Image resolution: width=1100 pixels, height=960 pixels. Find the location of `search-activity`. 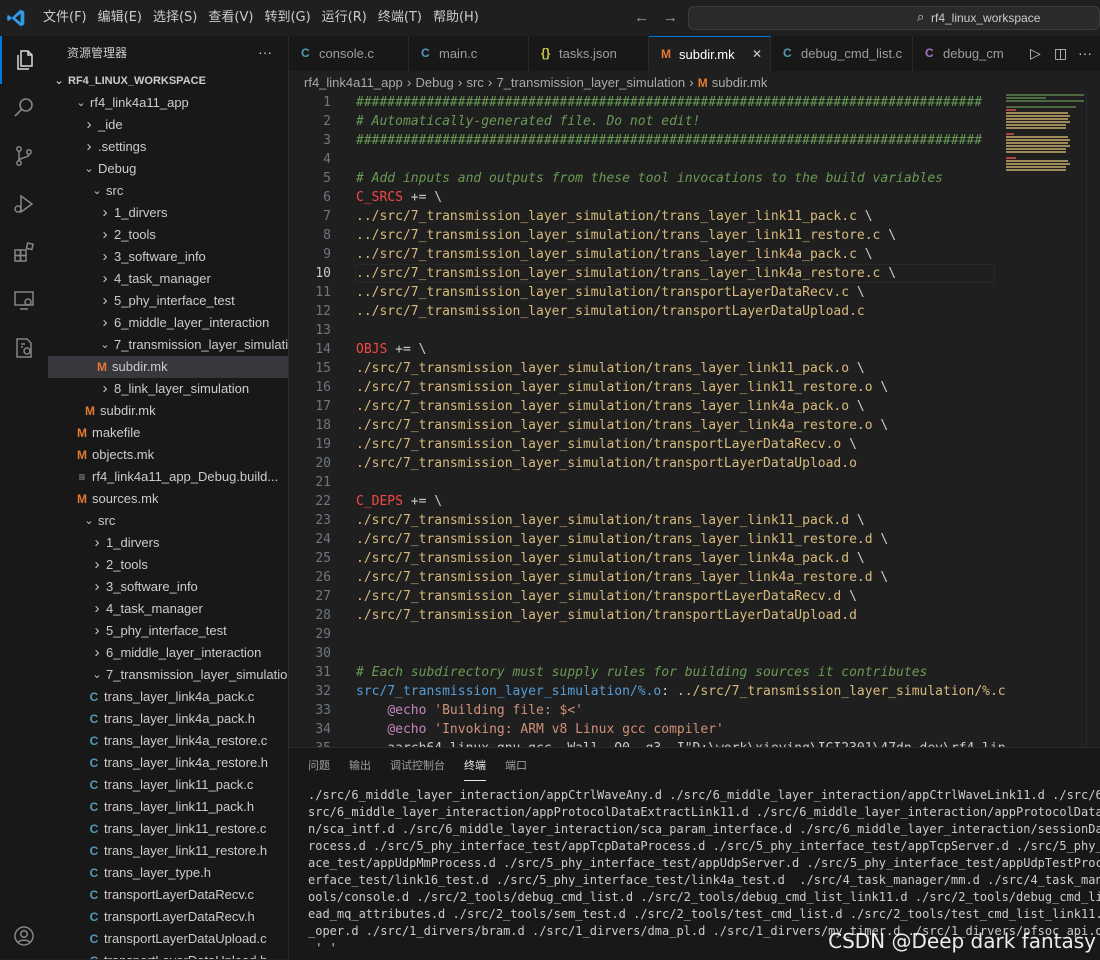

search-activity is located at coordinates (24, 108).